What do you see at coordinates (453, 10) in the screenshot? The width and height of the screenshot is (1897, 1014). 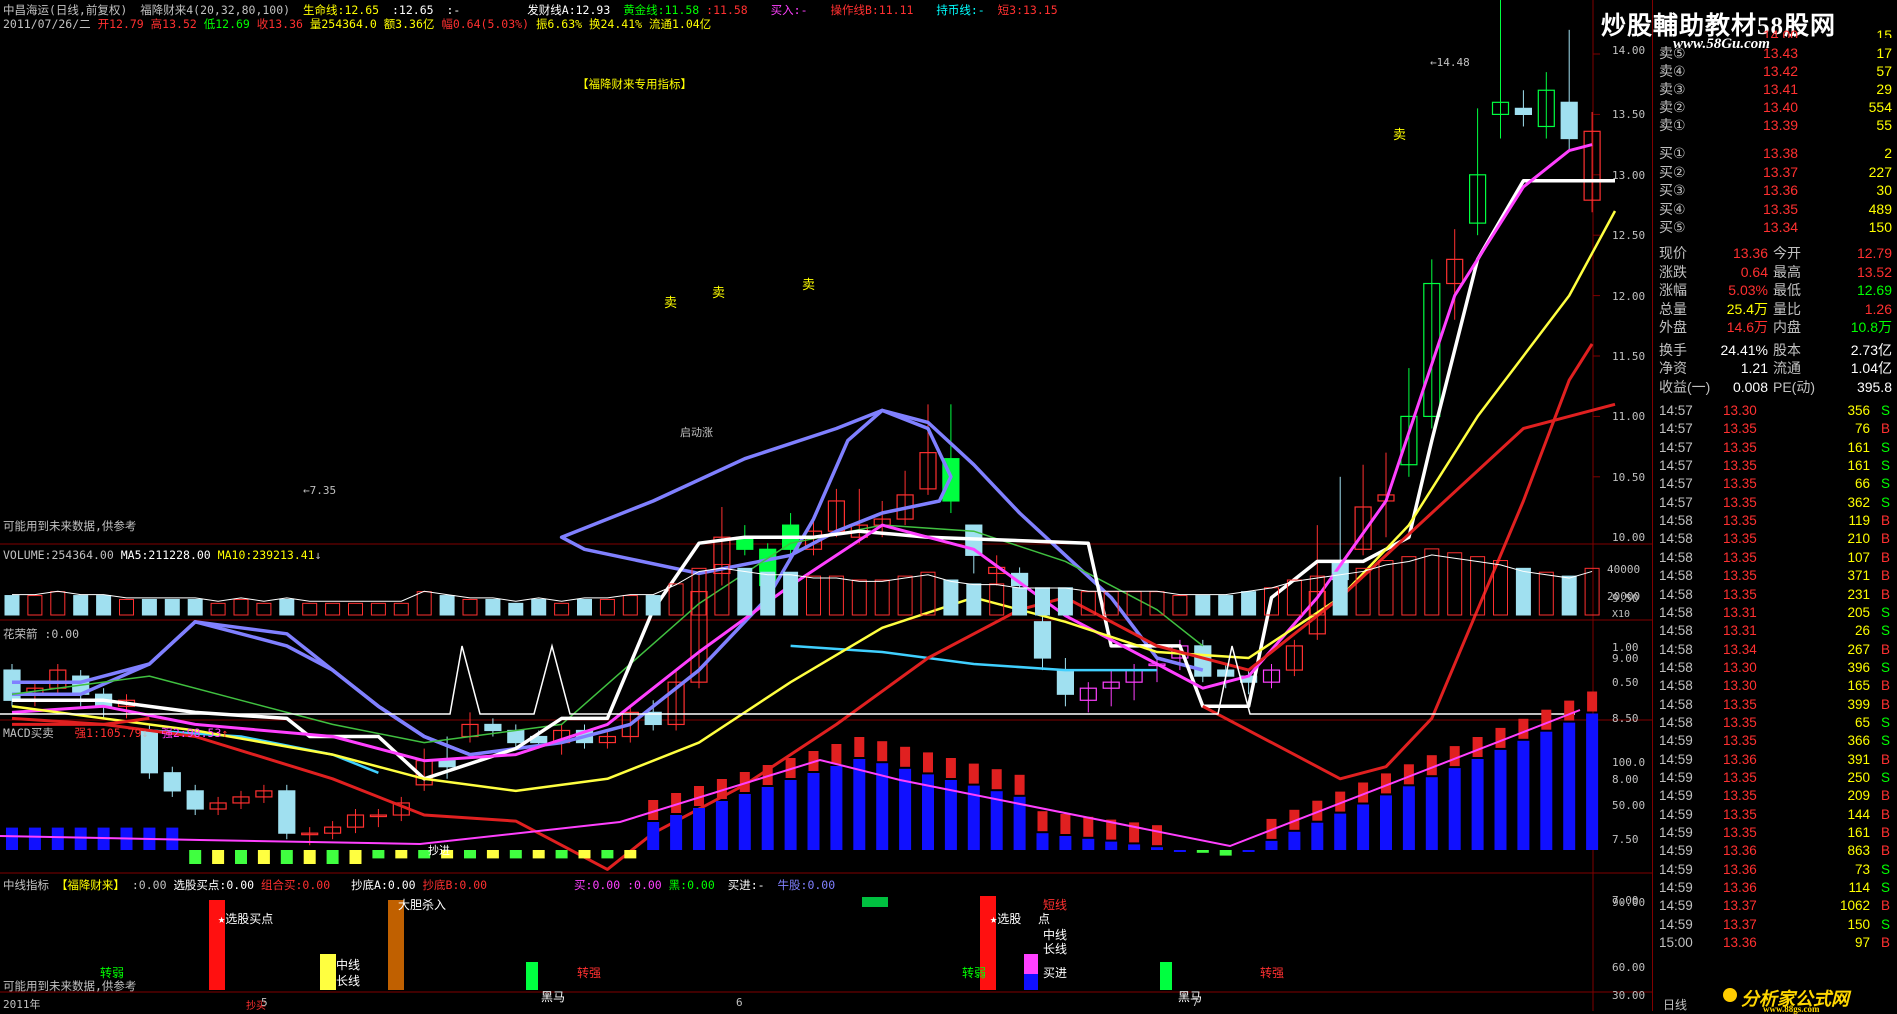 I see `colon-value: :-` at bounding box center [453, 10].